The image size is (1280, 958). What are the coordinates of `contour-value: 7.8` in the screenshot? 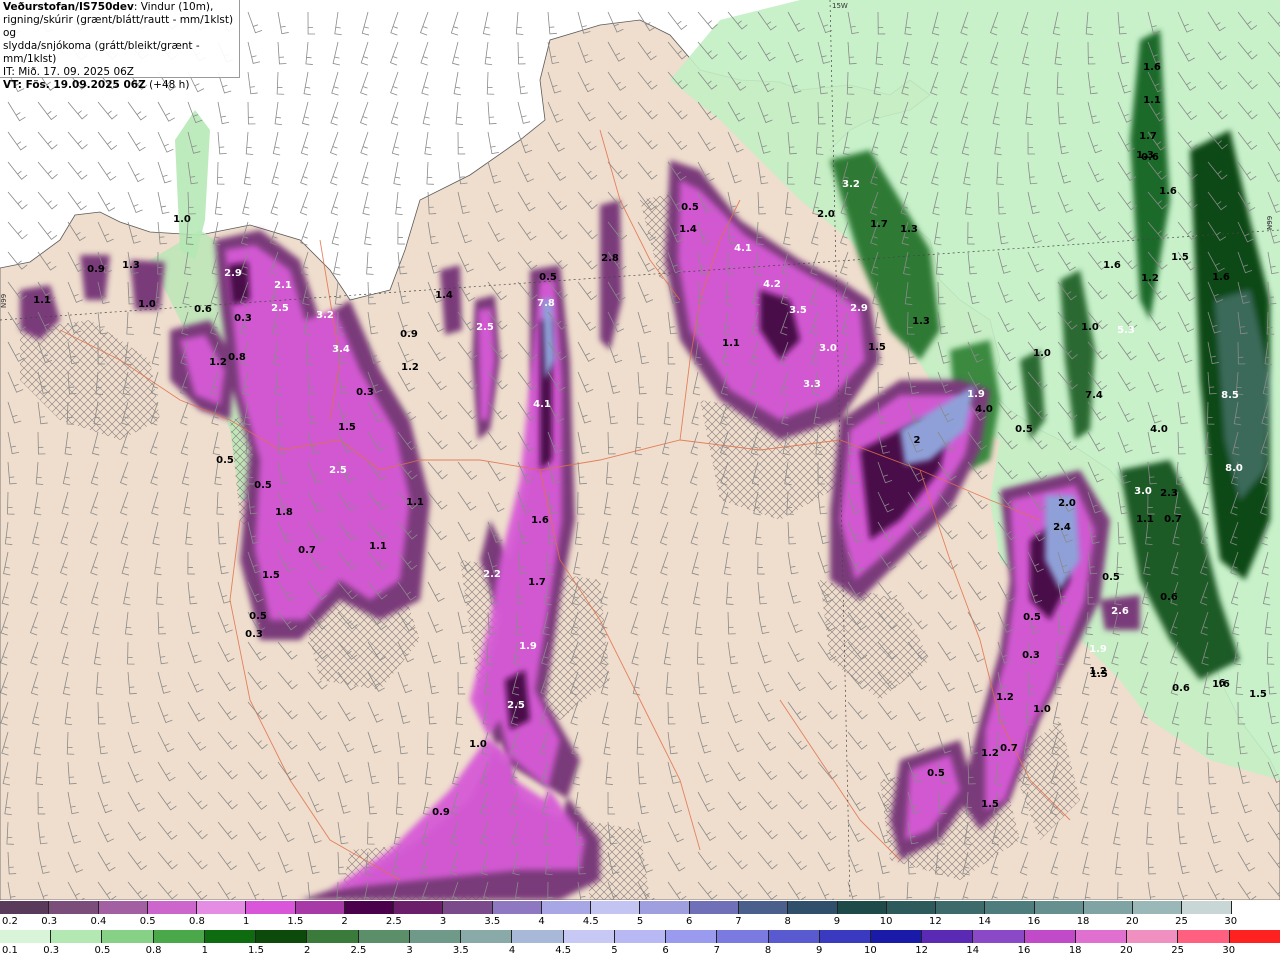 It's located at (546, 303).